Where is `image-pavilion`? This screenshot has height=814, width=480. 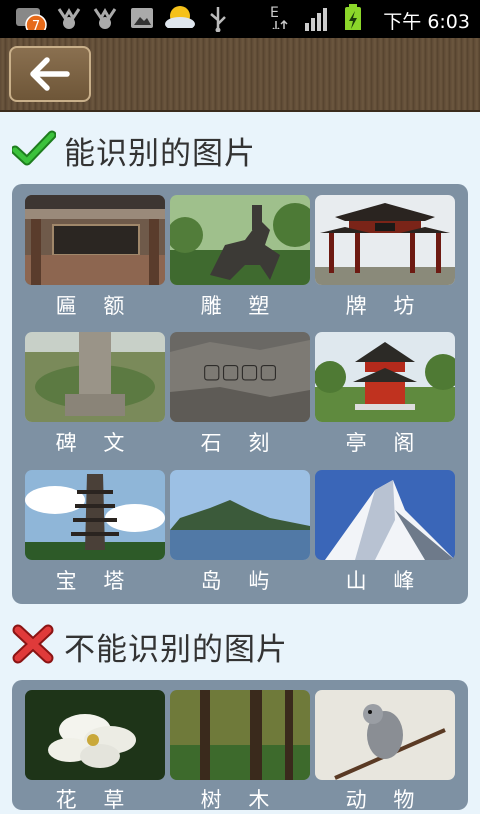 image-pavilion is located at coordinates (385, 377).